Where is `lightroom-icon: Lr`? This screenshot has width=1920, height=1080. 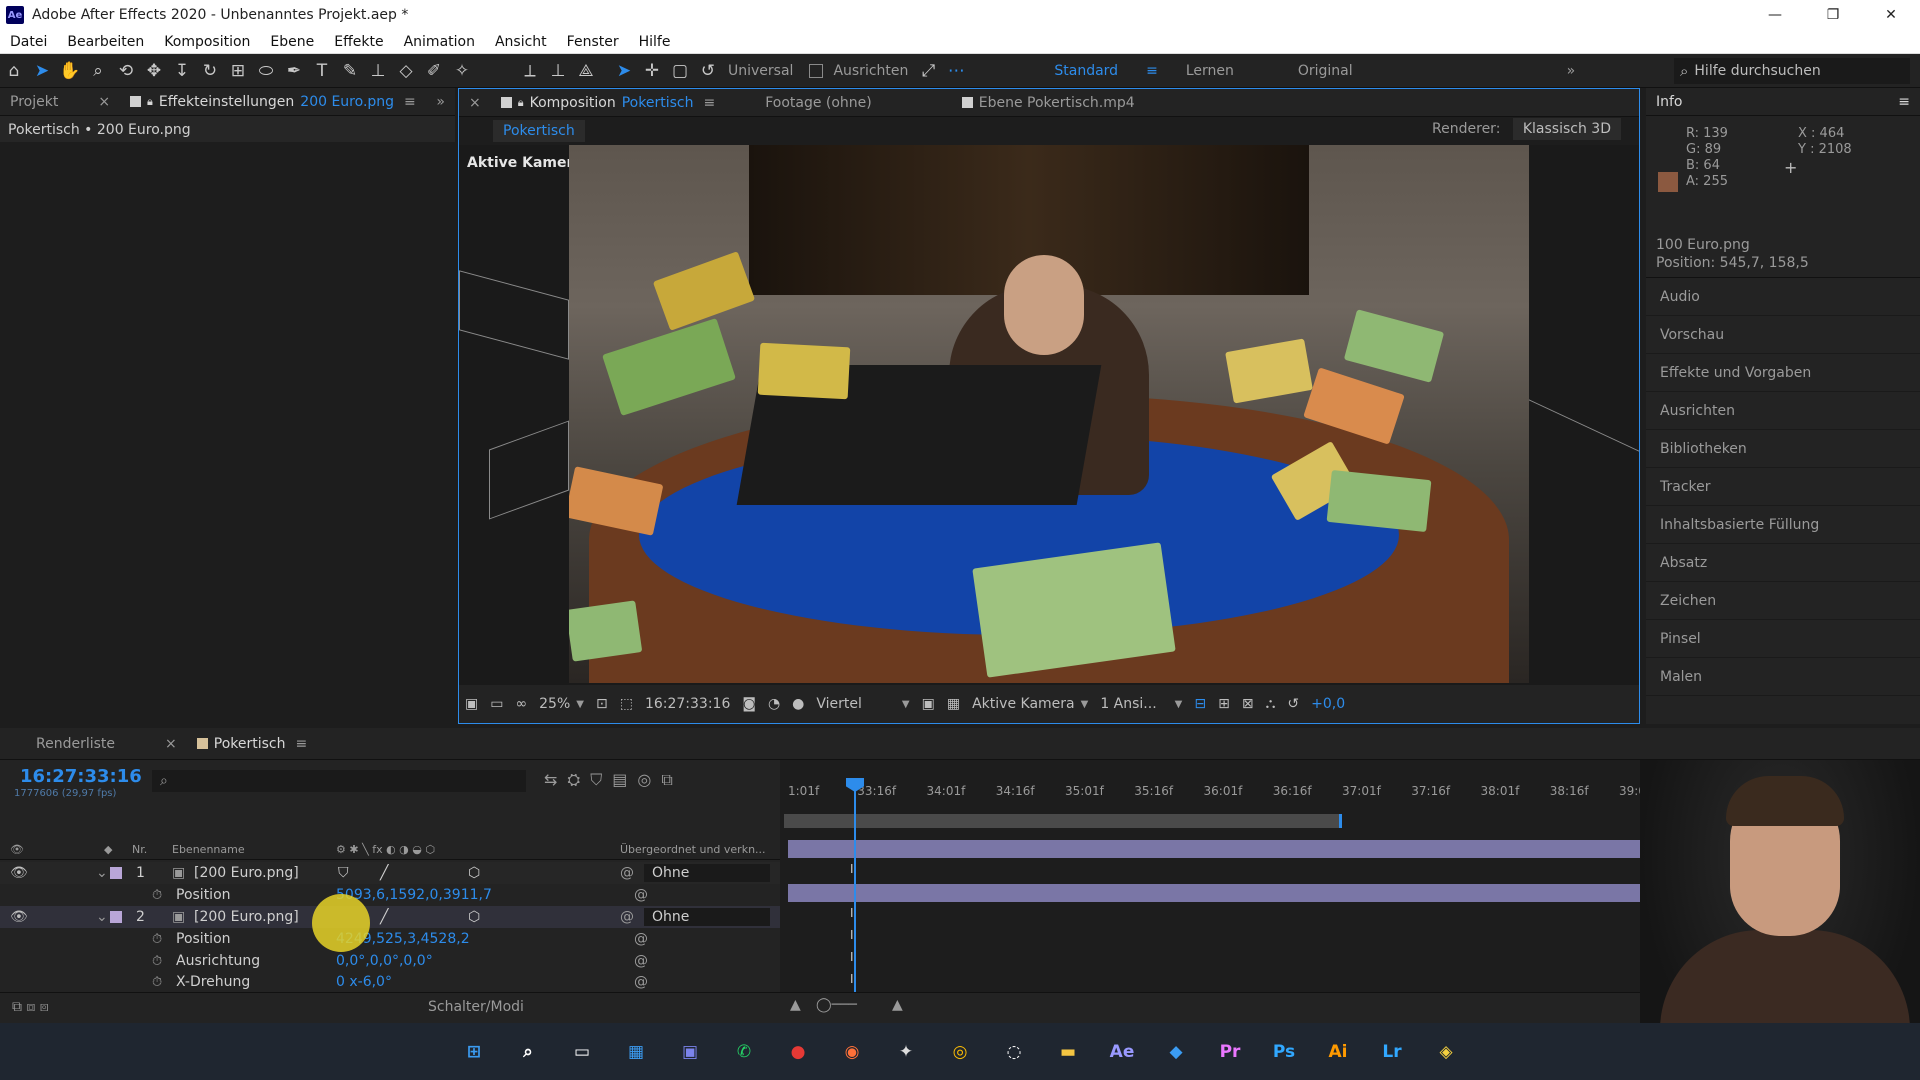 lightroom-icon: Lr is located at coordinates (1392, 1052).